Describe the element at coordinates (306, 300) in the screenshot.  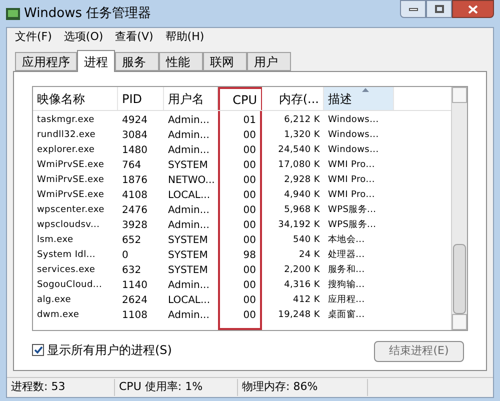
I see `table-cell-text: 412 K` at that location.